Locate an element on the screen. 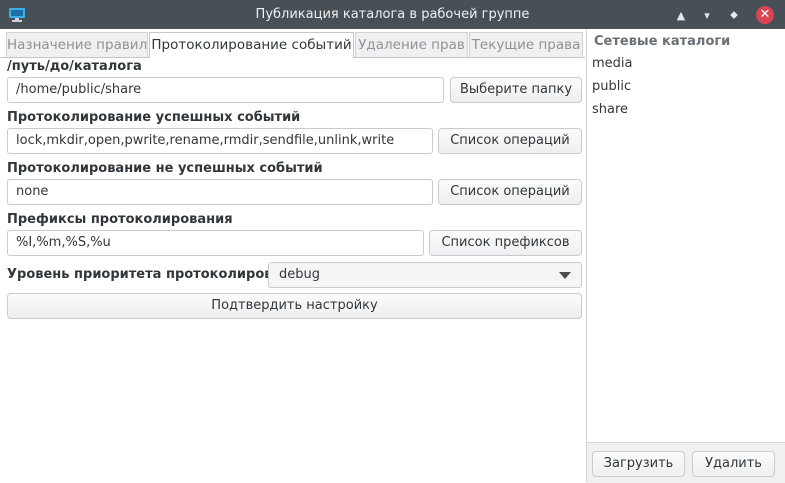 The height and width of the screenshot is (483, 785). priority-value: debug is located at coordinates (299, 274).